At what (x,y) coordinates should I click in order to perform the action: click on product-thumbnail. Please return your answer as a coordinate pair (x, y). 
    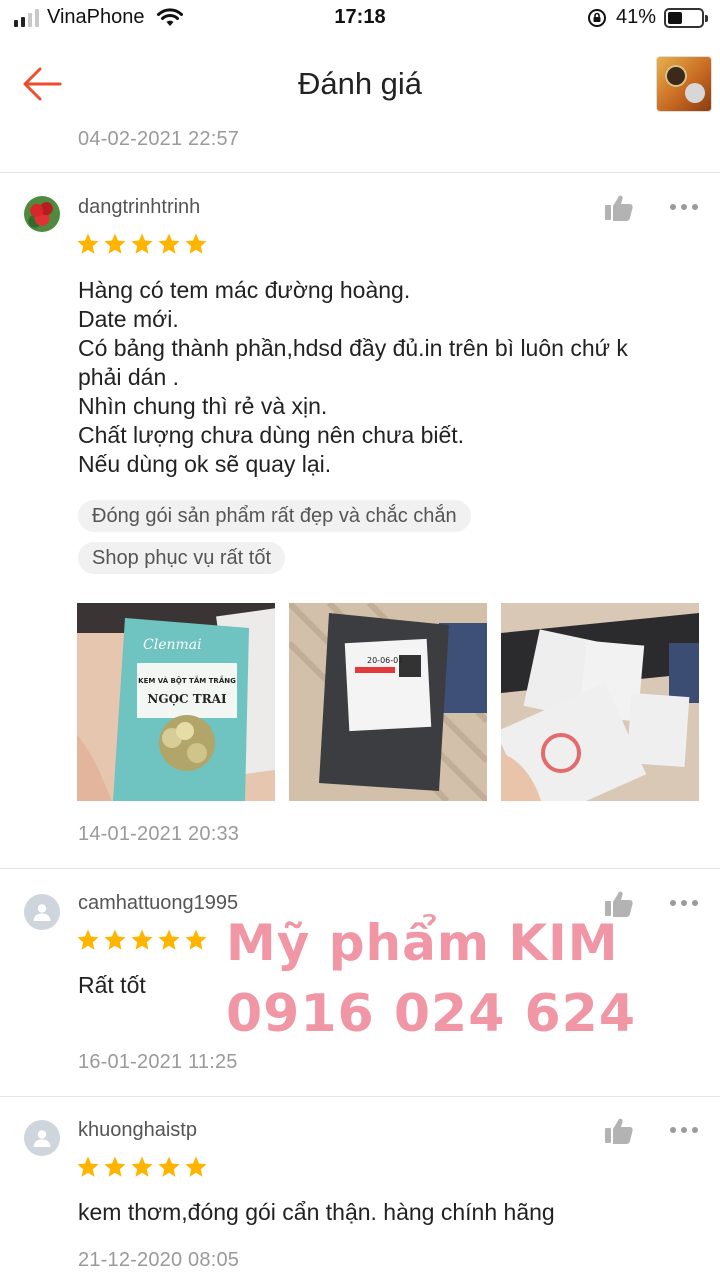
    Looking at the image, I should click on (684, 84).